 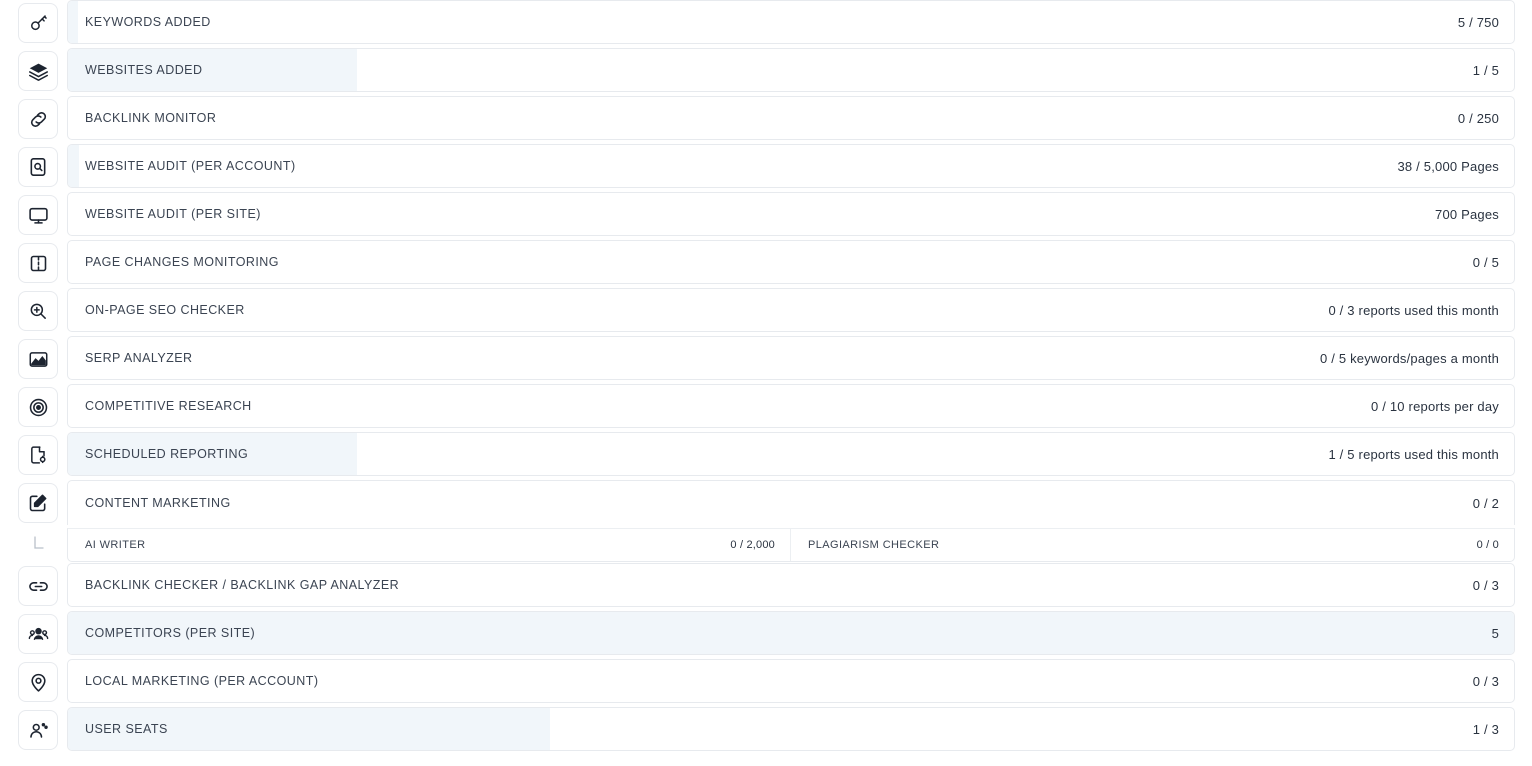 I want to click on usage-bar-value: 0 / 5 keywords/pages a month, so click(x=1409, y=358).